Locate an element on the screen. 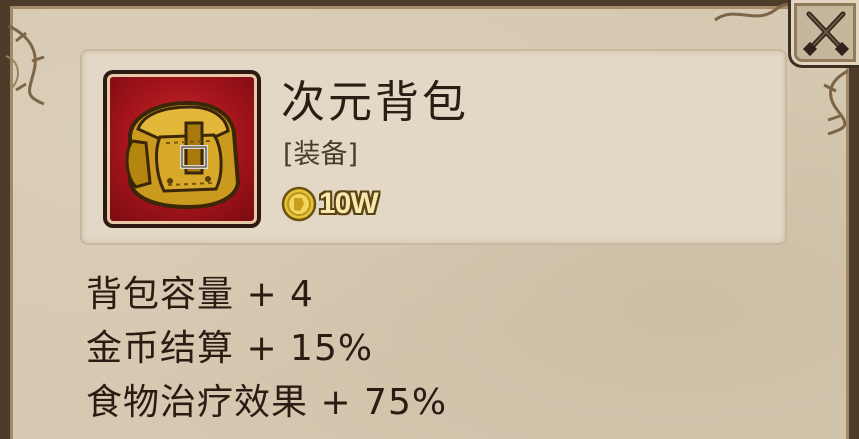 The image size is (859, 439). item-type-label: [装备] is located at coordinates (321, 154).